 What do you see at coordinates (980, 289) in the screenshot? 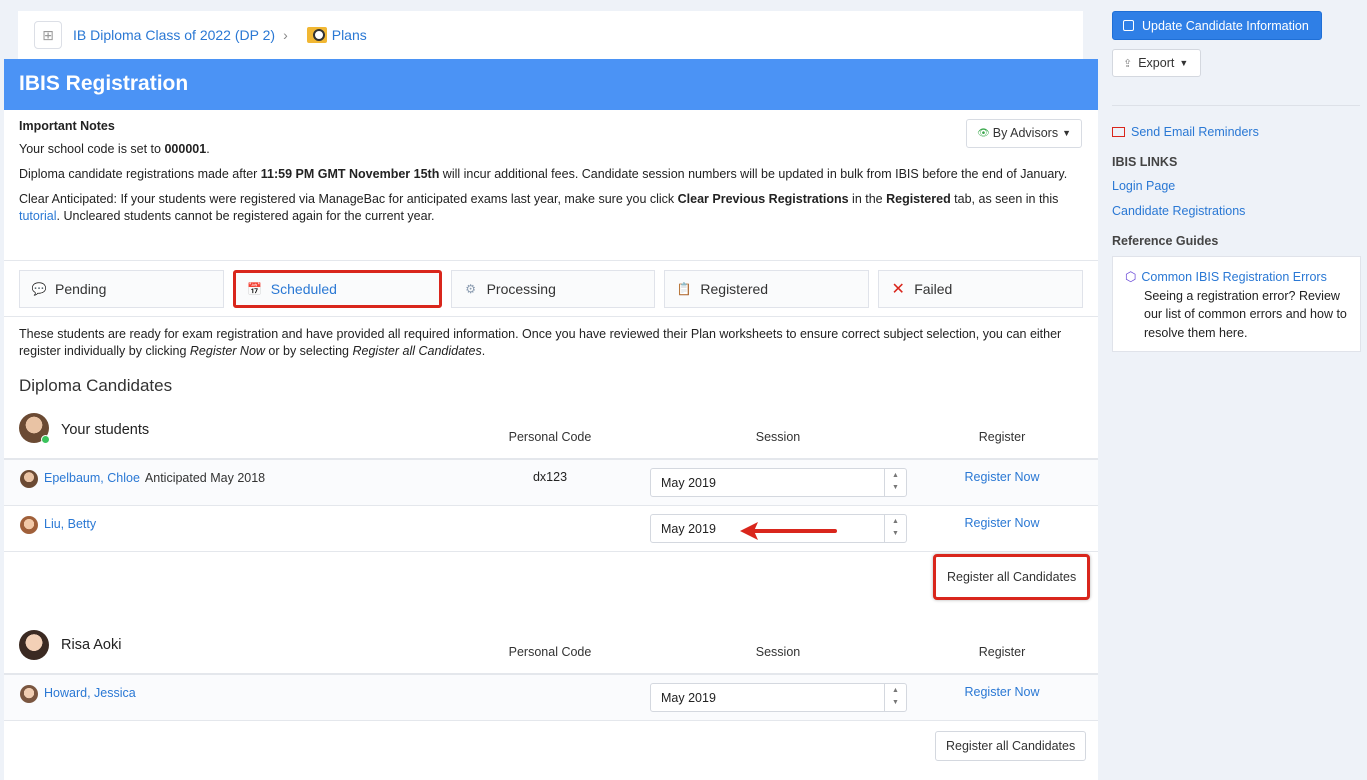
I see `tab-failed: ✕ Failed` at bounding box center [980, 289].